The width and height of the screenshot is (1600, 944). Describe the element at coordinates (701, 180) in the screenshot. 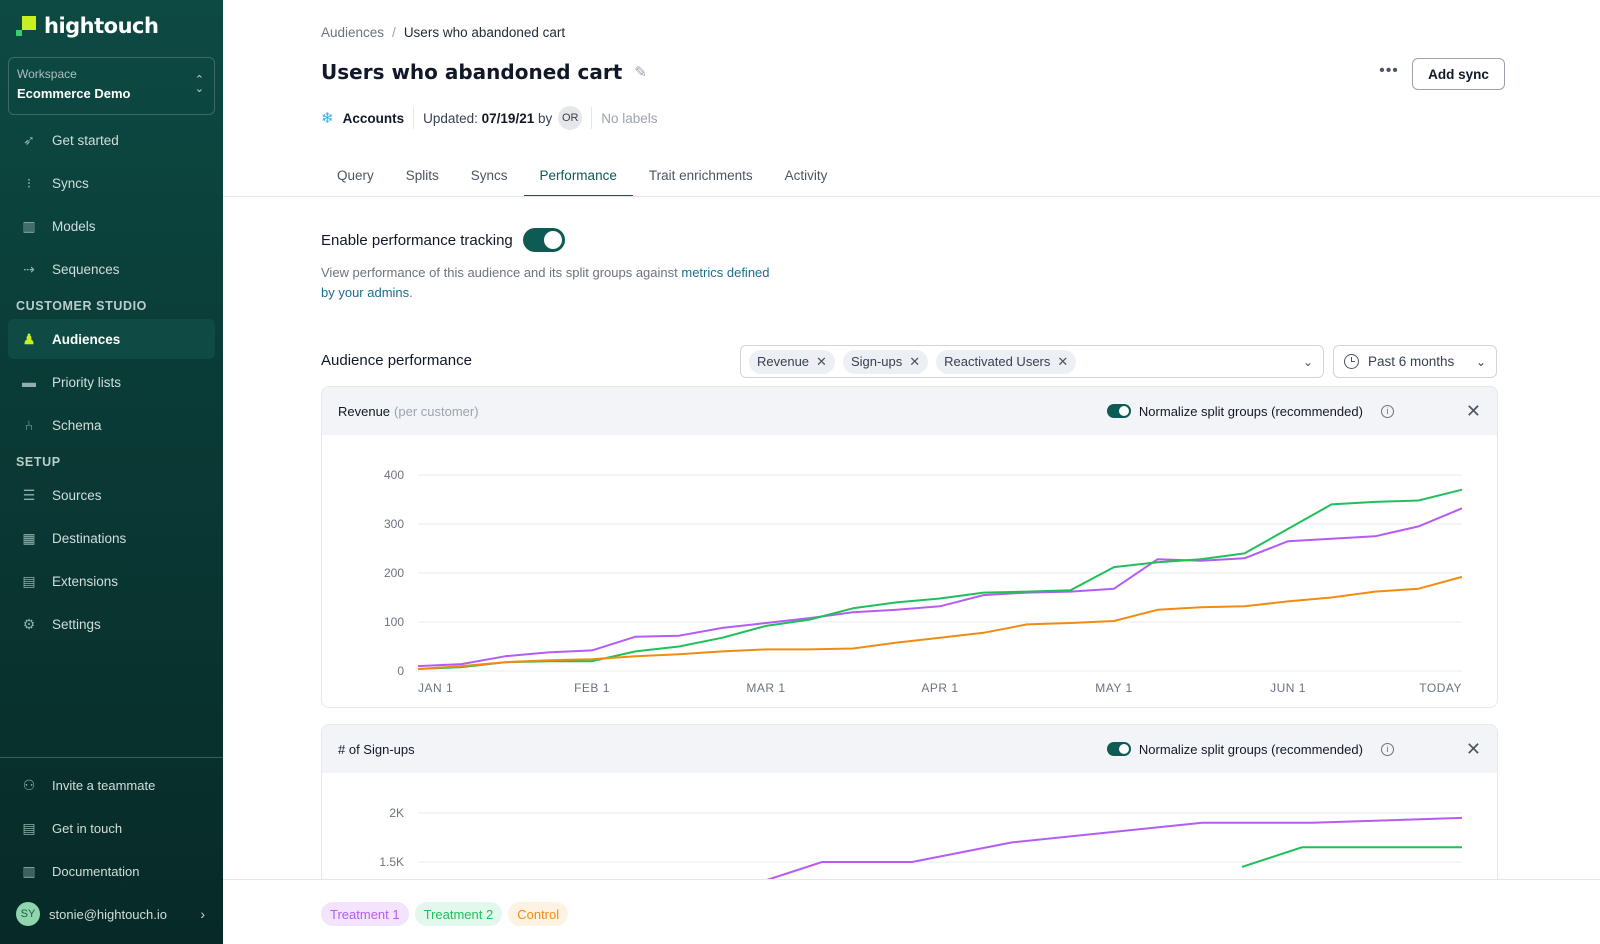

I see `tab-trait-enrichments: Trait enrichments` at that location.